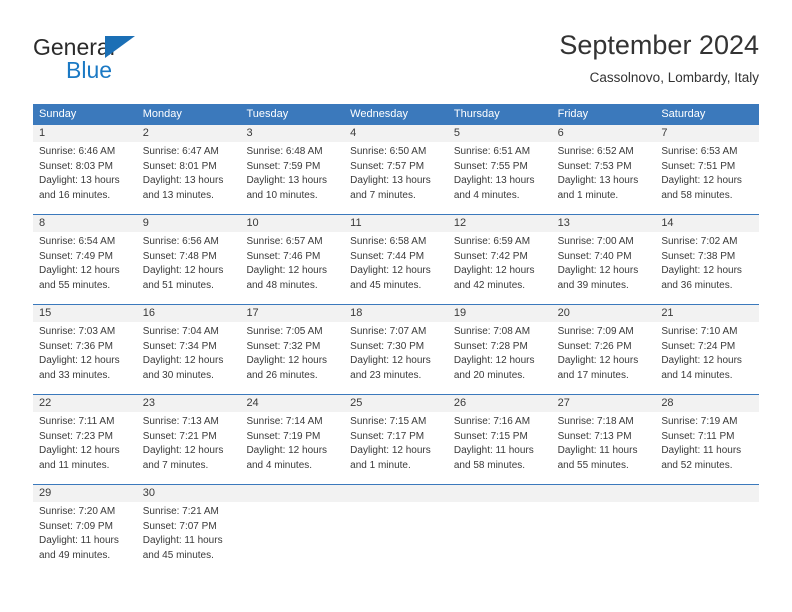 This screenshot has height=612, width=792. Describe the element at coordinates (356, 223) in the screenshot. I see `day-number: 11` at that location.